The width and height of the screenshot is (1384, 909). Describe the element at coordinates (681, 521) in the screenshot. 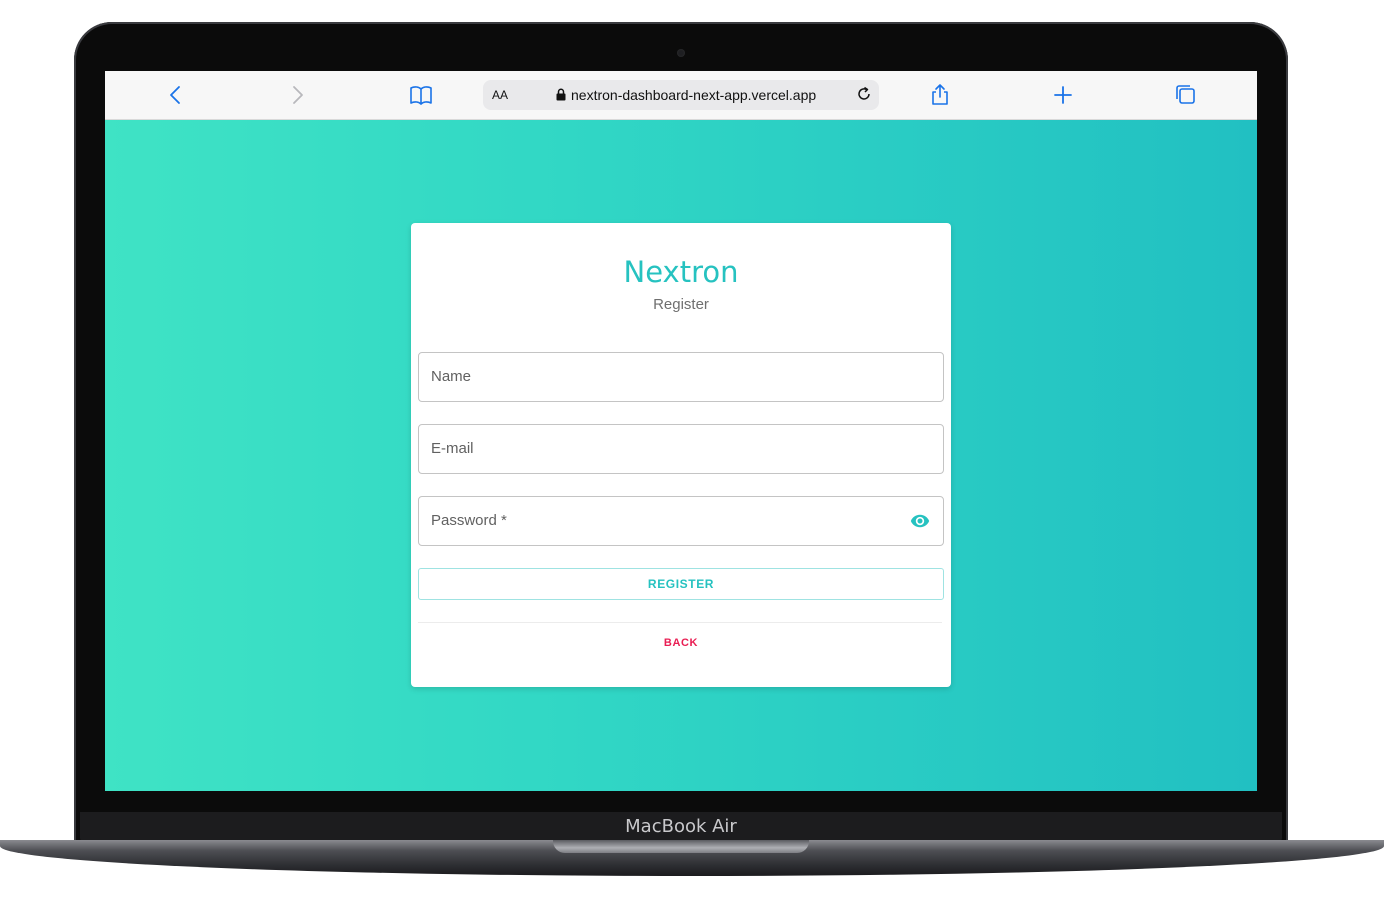

I see `password-field: Password *` at that location.